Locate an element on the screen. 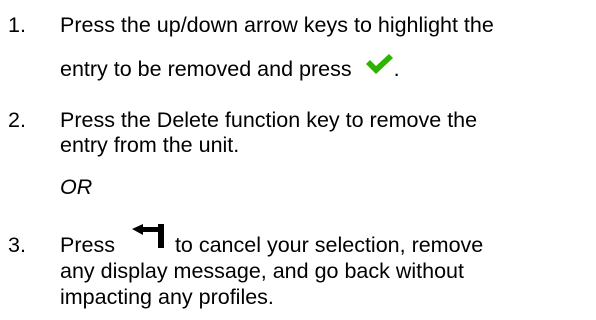 The width and height of the screenshot is (596, 320). checkmark-icon is located at coordinates (379, 67).